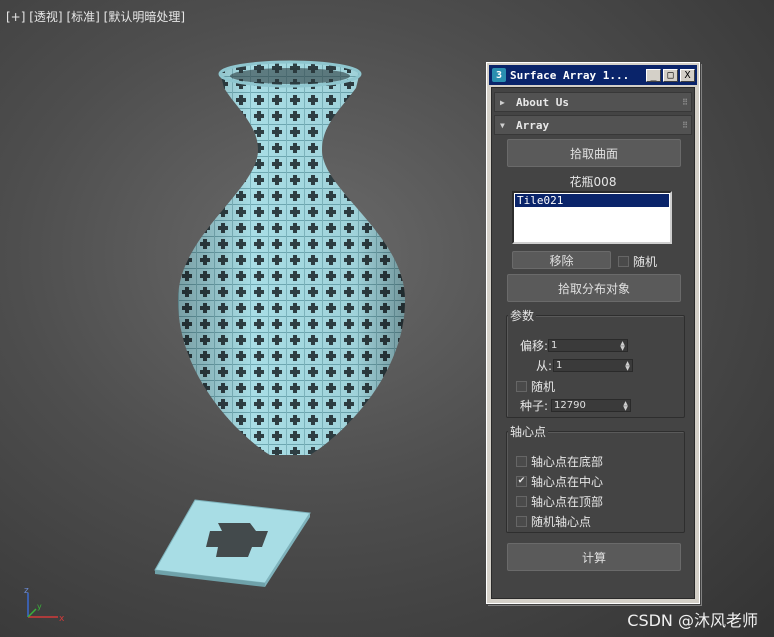 This screenshot has height=637, width=774. What do you see at coordinates (235, 542) in the screenshot?
I see `tile-model` at bounding box center [235, 542].